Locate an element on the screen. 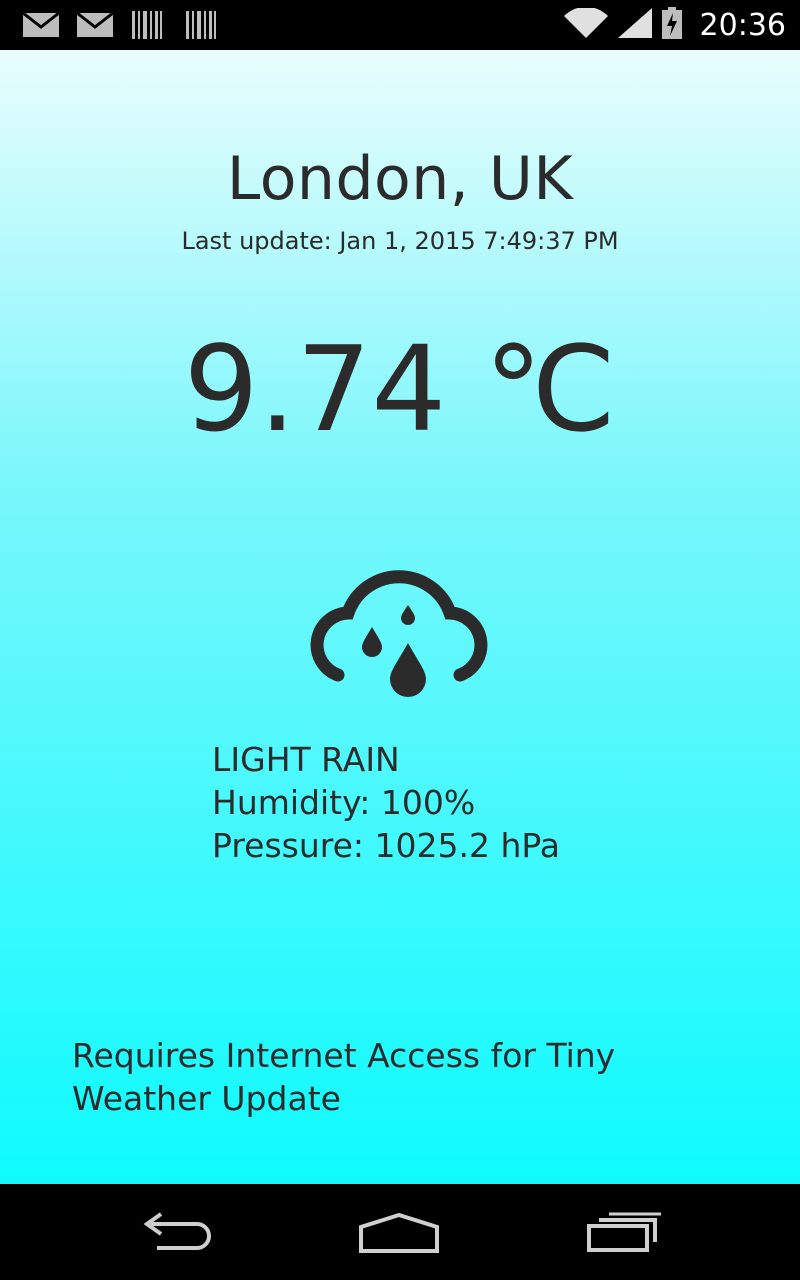 Image resolution: width=800 pixels, height=1280 pixels. status-clock: 20:36 is located at coordinates (742, 25).